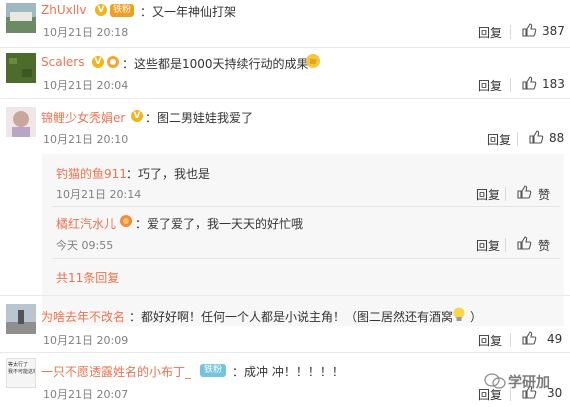  What do you see at coordinates (215, 64) in the screenshot?
I see `comment-text: ：这些都是1000天持续行动的成果` at bounding box center [215, 64].